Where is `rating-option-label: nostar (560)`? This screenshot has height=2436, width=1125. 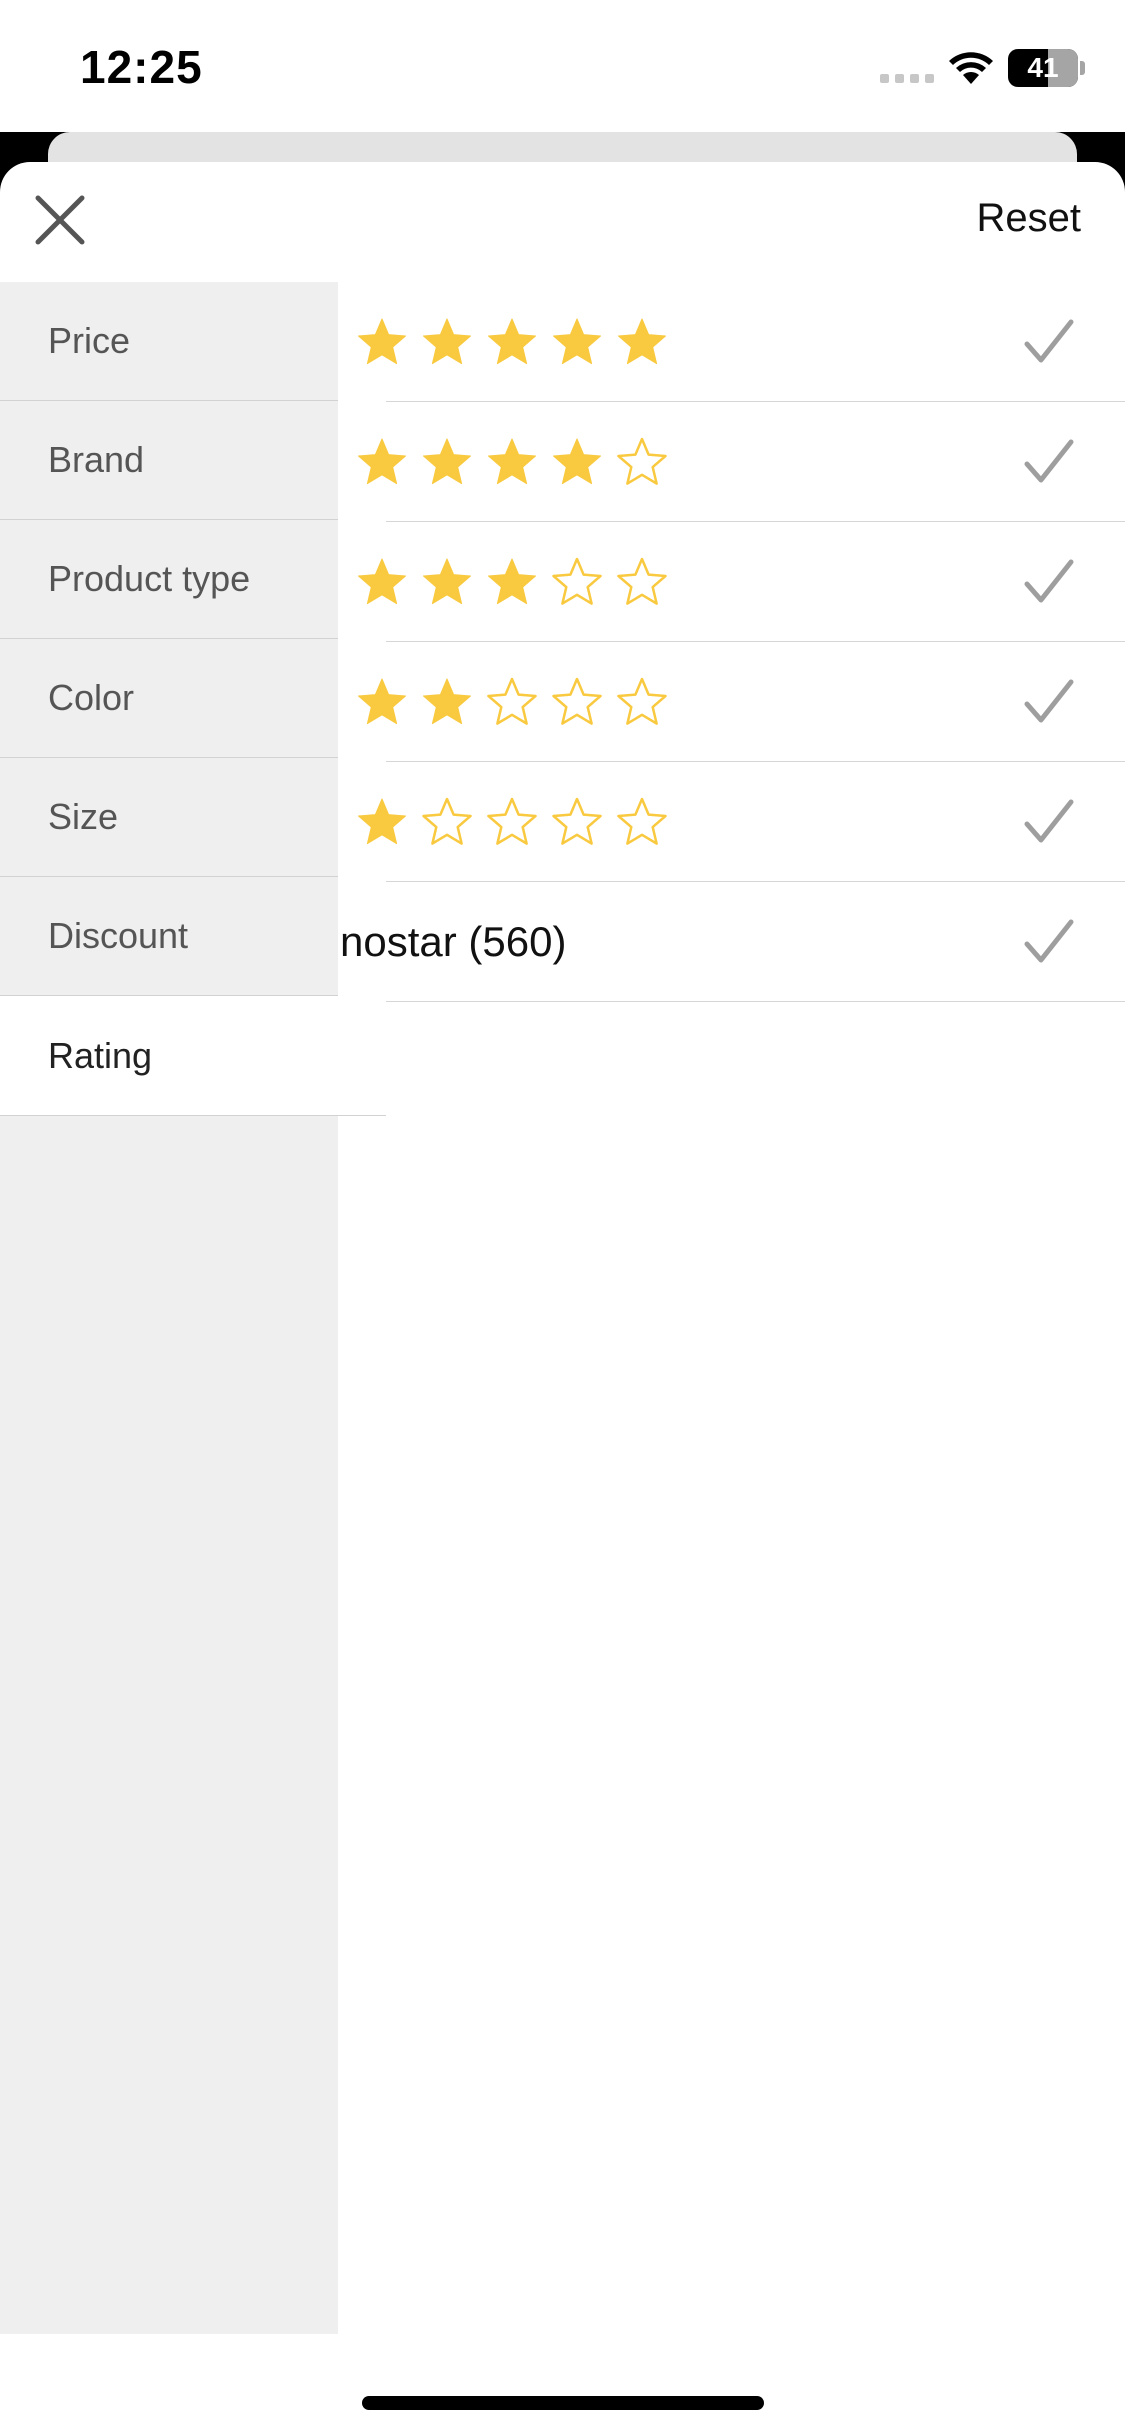
rating-option-label: nostar (560) is located at coordinates (453, 941).